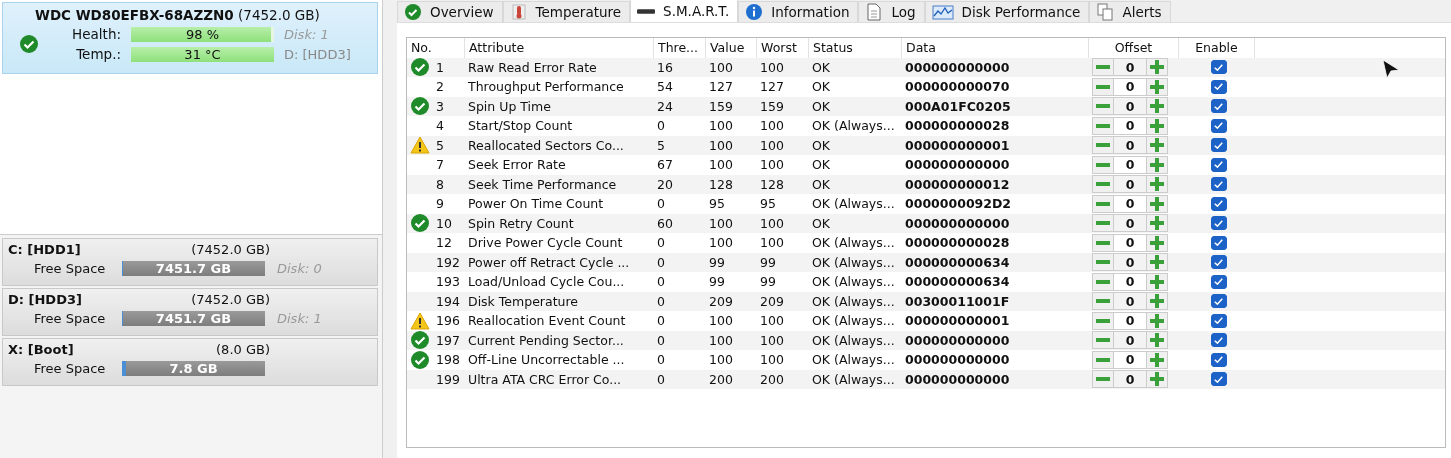 The width and height of the screenshot is (1451, 458). I want to click on tab: Alerts, so click(1130, 11).